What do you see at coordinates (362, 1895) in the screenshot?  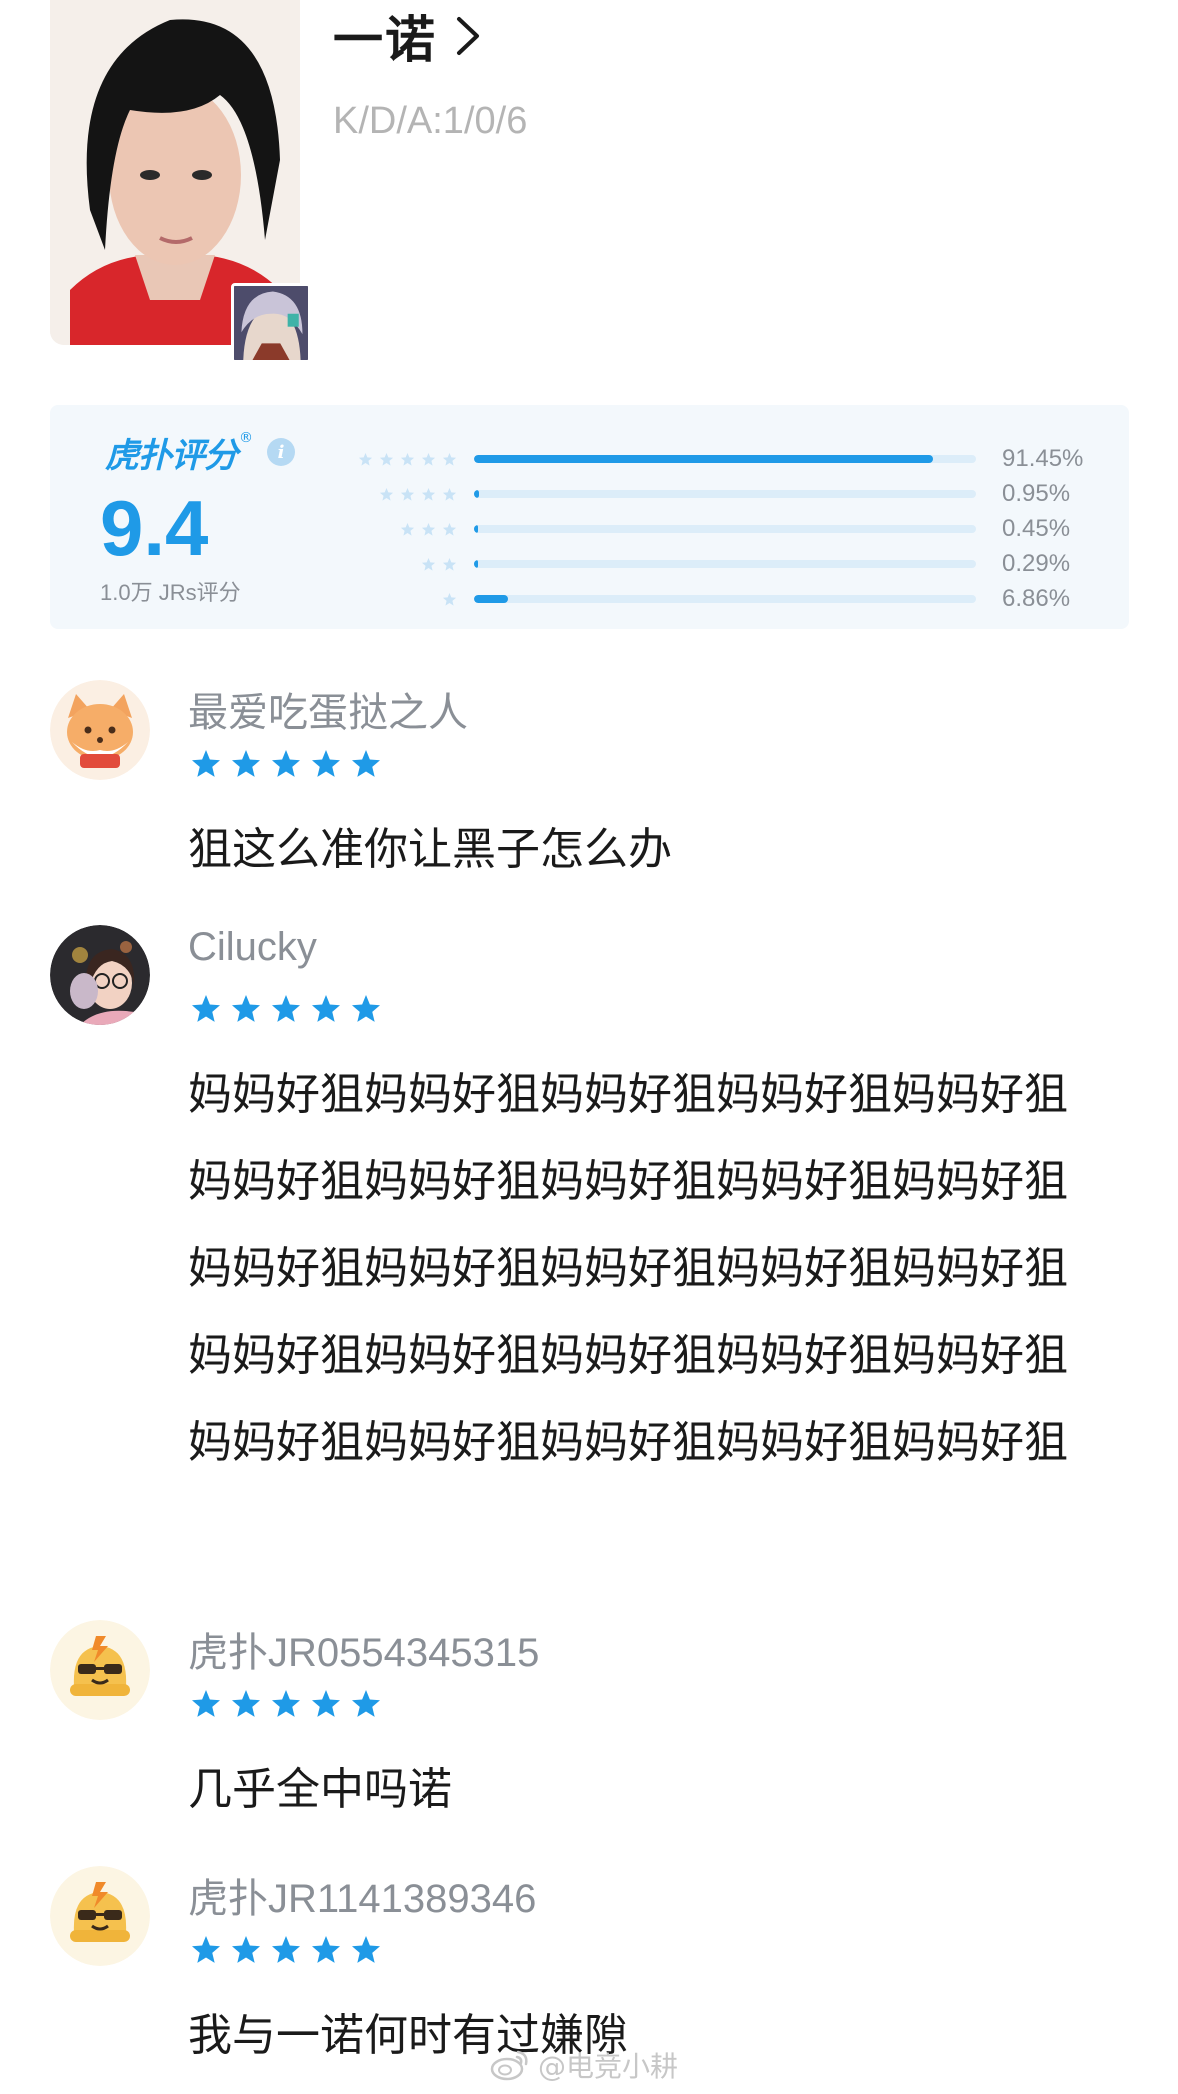 I see `comment-username: 虎扑JR1141389346` at bounding box center [362, 1895].